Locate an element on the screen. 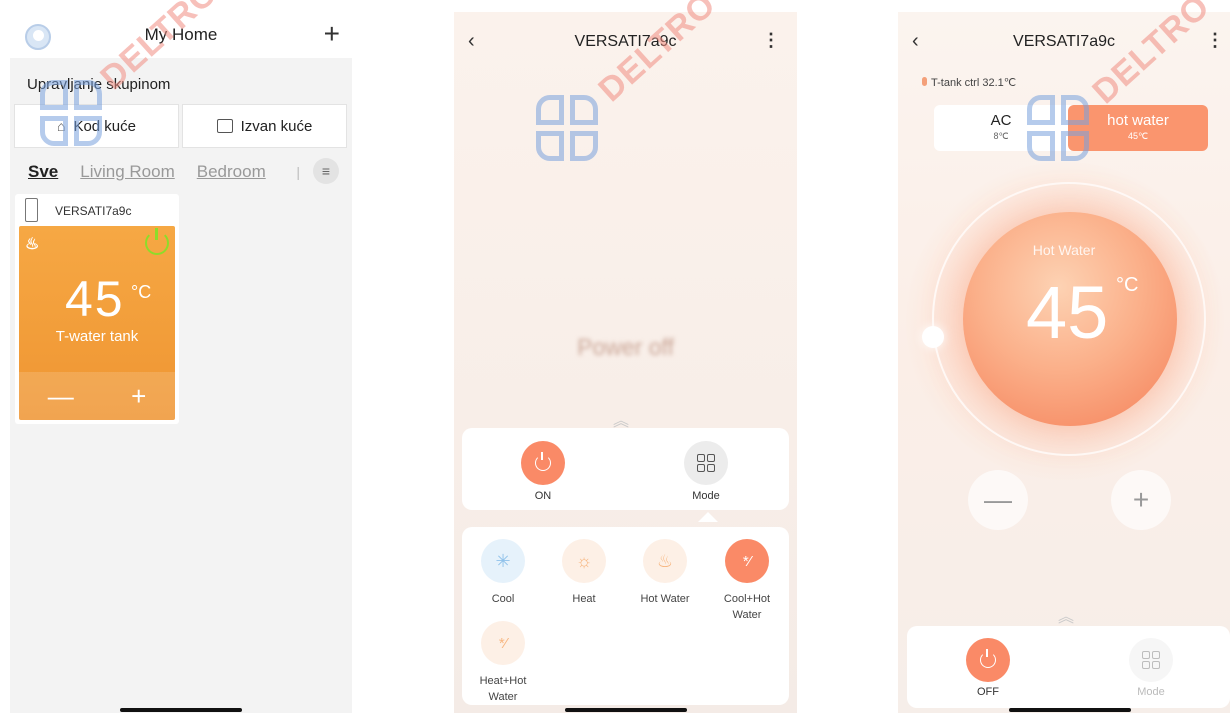  tank-temperature: 45 is located at coordinates (95, 299).